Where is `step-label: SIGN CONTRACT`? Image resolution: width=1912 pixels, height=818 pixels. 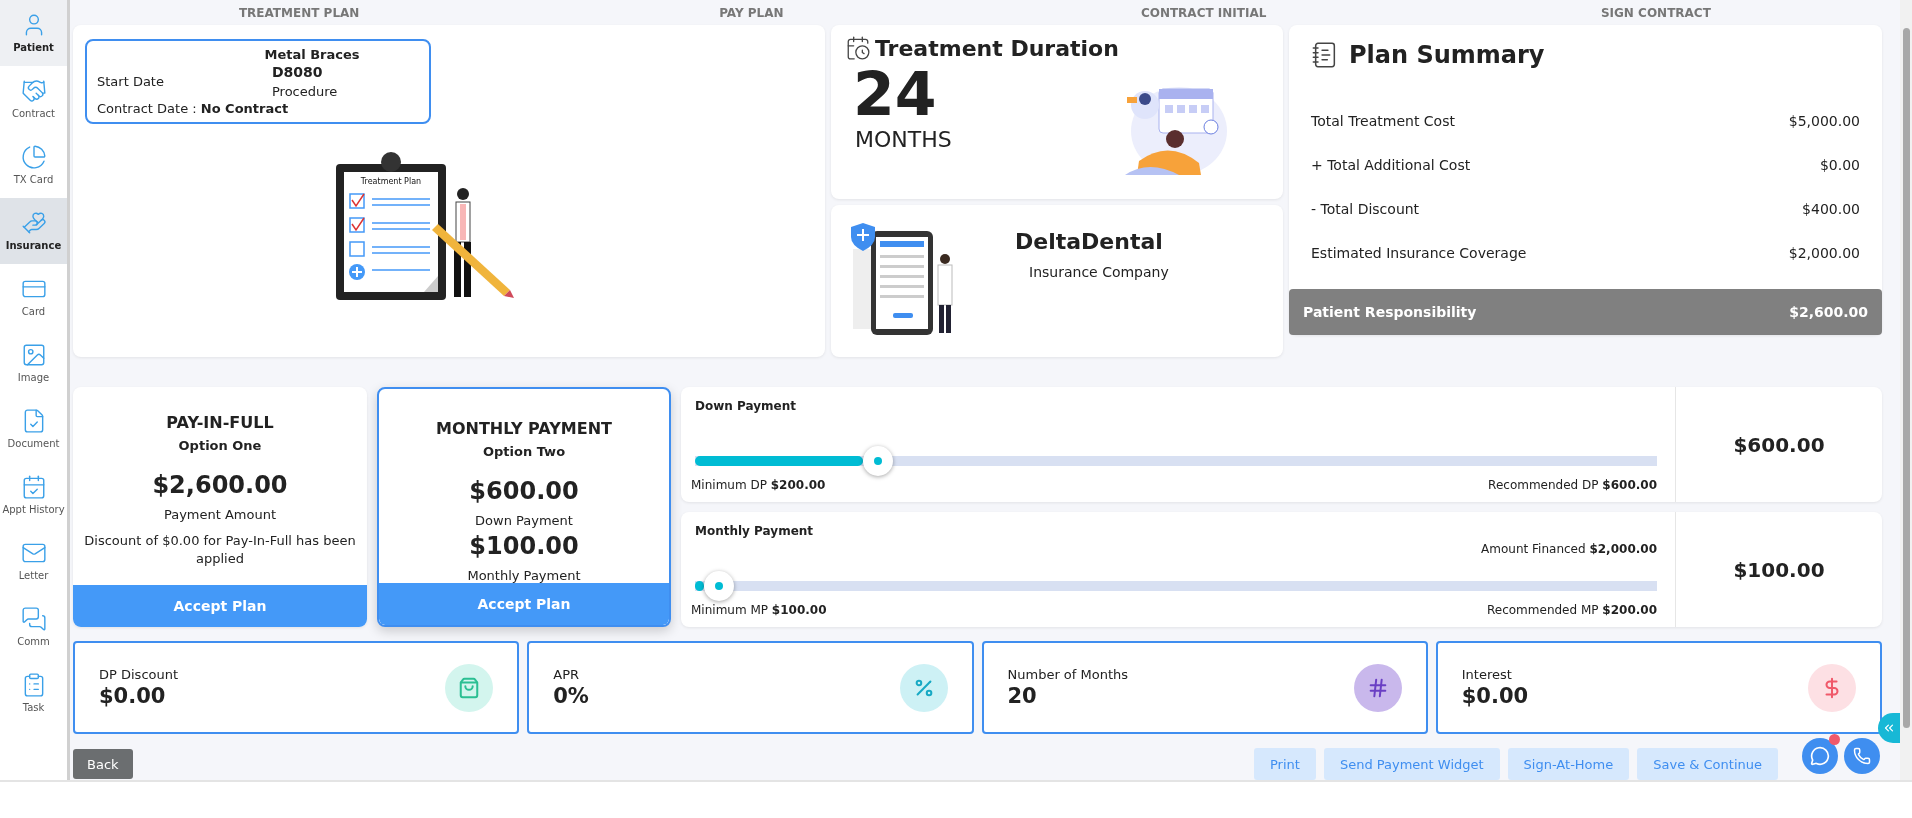
step-label: SIGN CONTRACT is located at coordinates (1655, 12).